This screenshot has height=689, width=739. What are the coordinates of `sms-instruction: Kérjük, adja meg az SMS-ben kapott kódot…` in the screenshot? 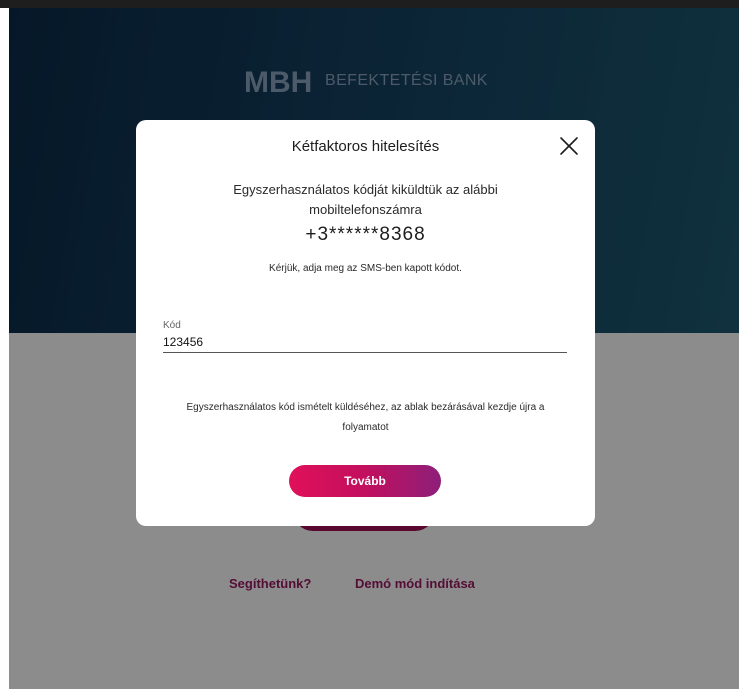 It's located at (365, 268).